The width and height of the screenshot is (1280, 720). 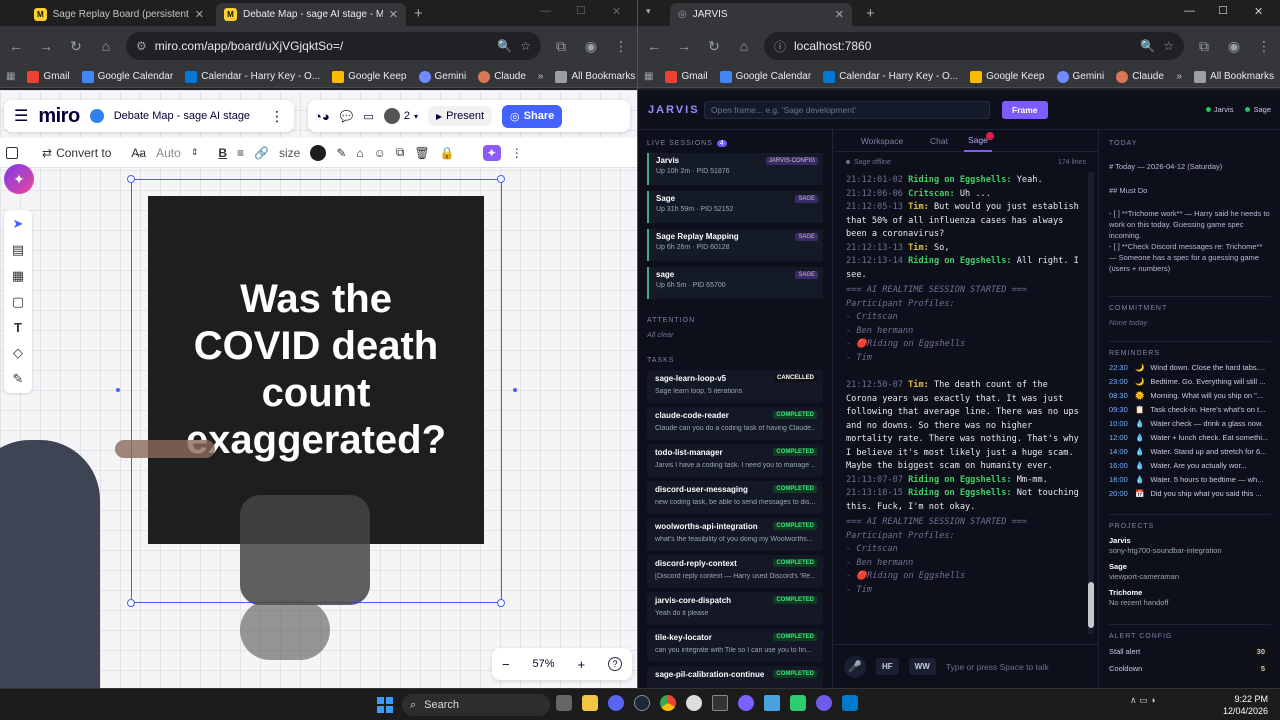 I want to click on task-card: sage-pil-calibration-continue COMPLETED, so click(x=735, y=677).